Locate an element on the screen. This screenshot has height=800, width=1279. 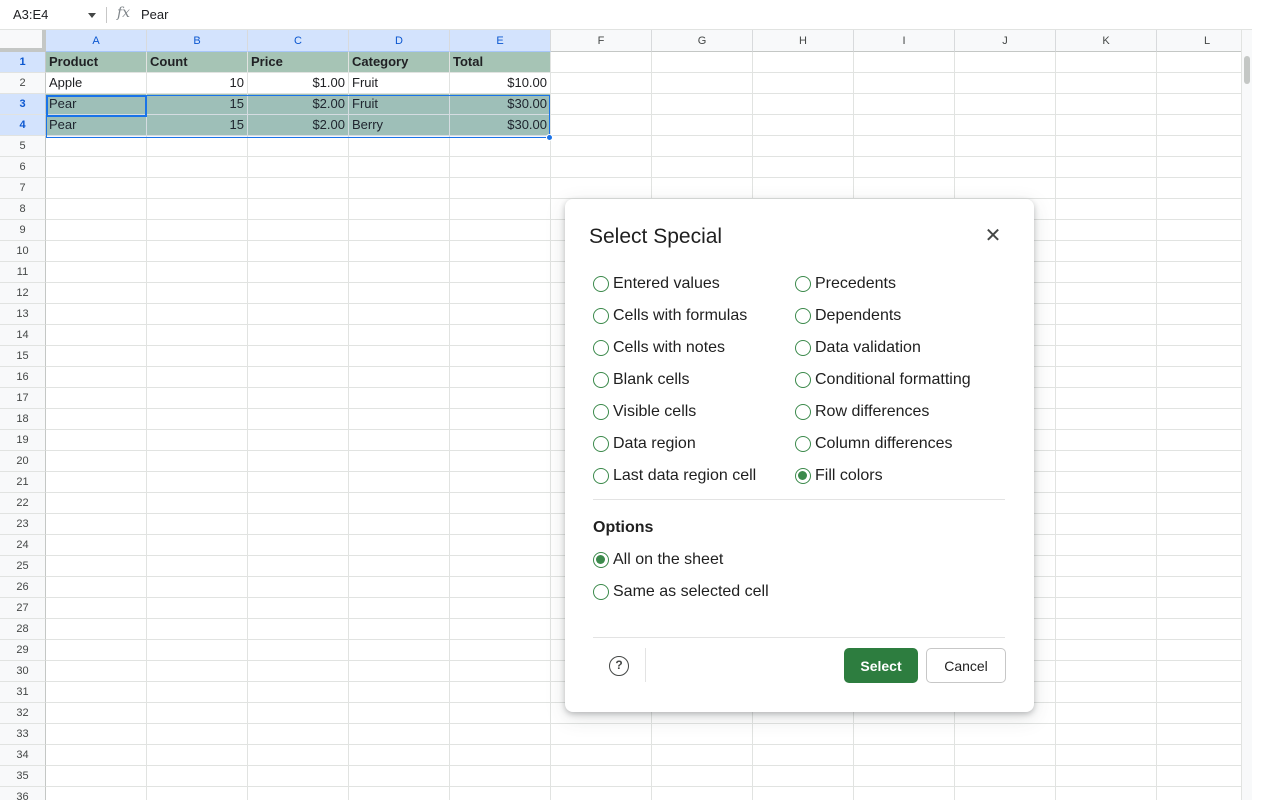
row-header: 34 is located at coordinates (23, 755).